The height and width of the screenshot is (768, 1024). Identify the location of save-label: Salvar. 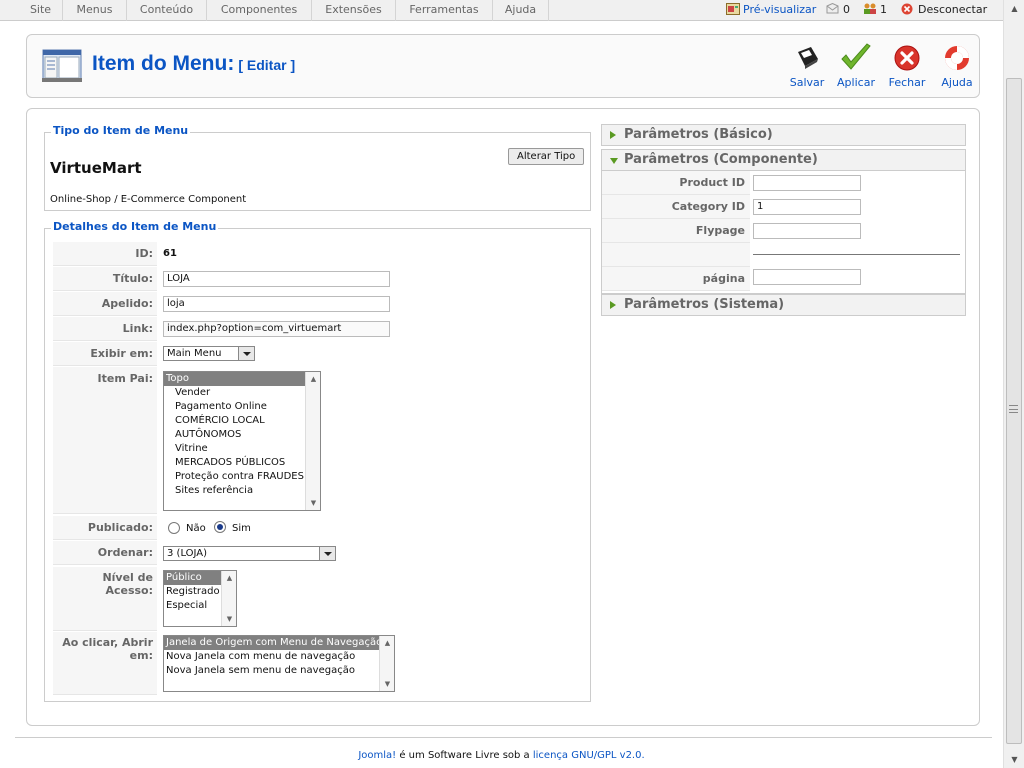
(807, 82).